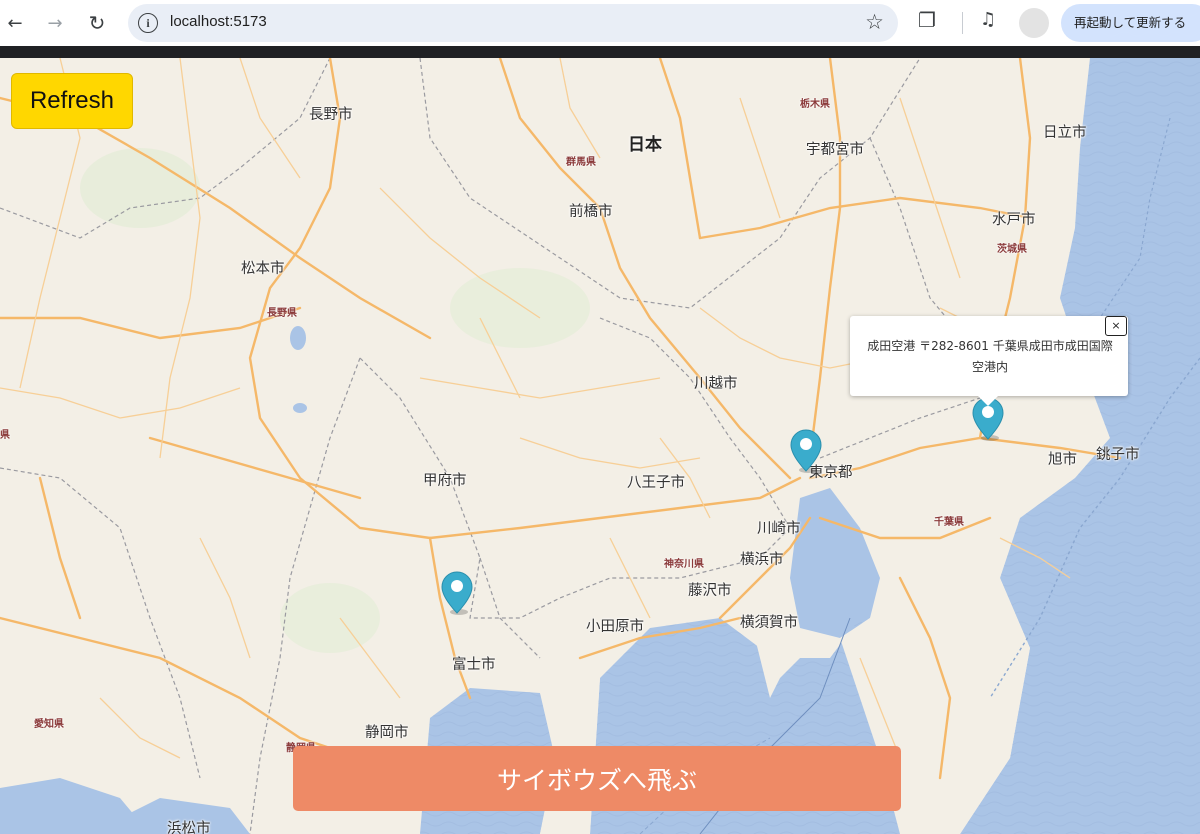 The height and width of the screenshot is (834, 1200). Describe the element at coordinates (874, 22) in the screenshot. I see `bookmark-star-icon: ☆` at that location.